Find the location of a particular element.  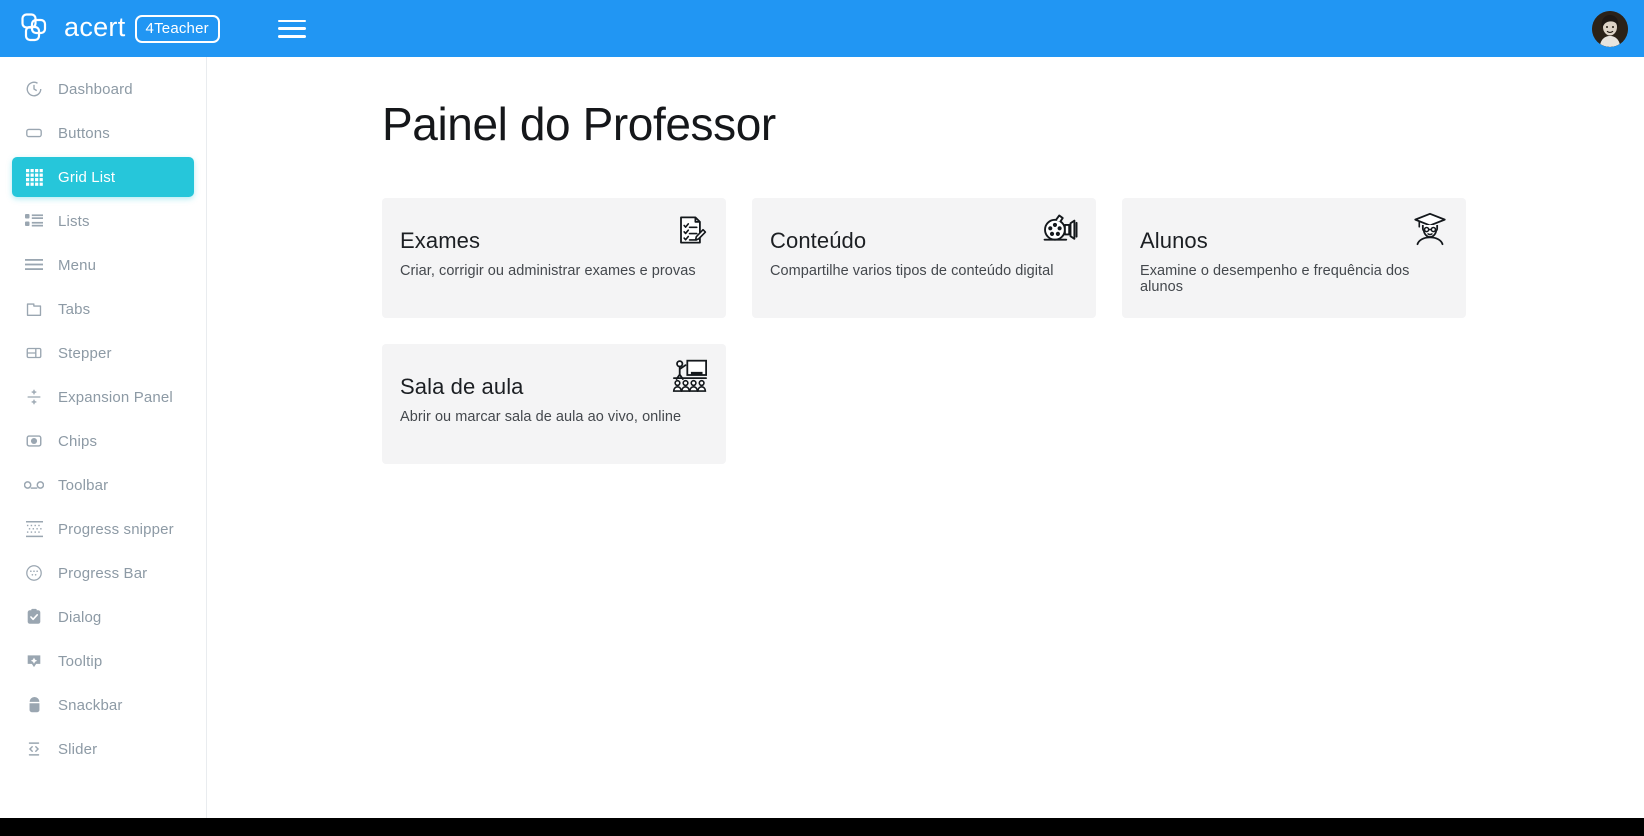

sidebar-item-label: Tabs is located at coordinates (74, 309).